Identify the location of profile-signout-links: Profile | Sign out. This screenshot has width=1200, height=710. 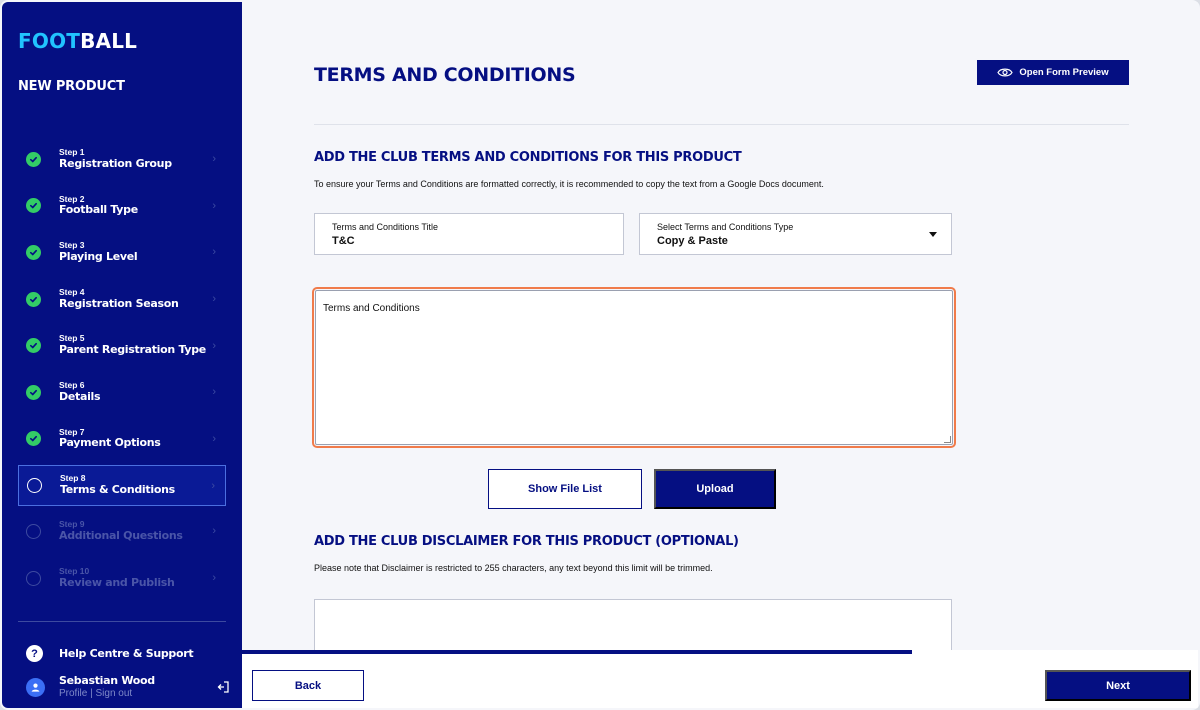
(107, 694).